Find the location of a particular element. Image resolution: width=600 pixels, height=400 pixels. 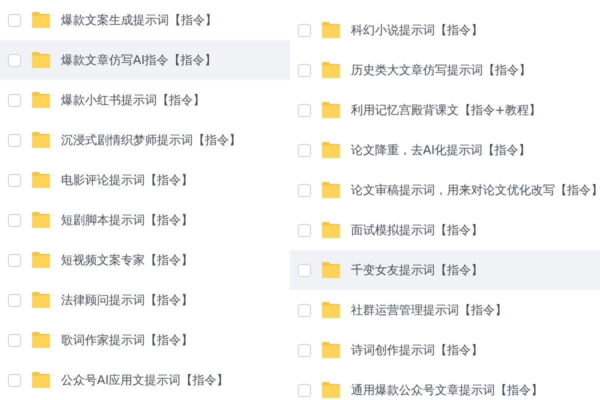

folder-name: 公众号AI应用文提示词【指令】 is located at coordinates (145, 380).